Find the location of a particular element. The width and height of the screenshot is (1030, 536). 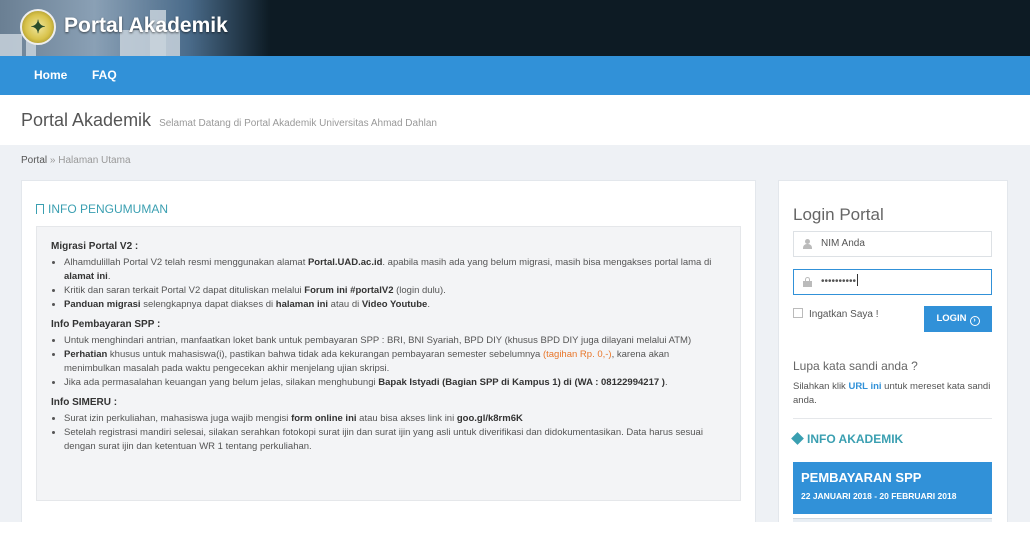

lock-icon is located at coordinates (807, 282).